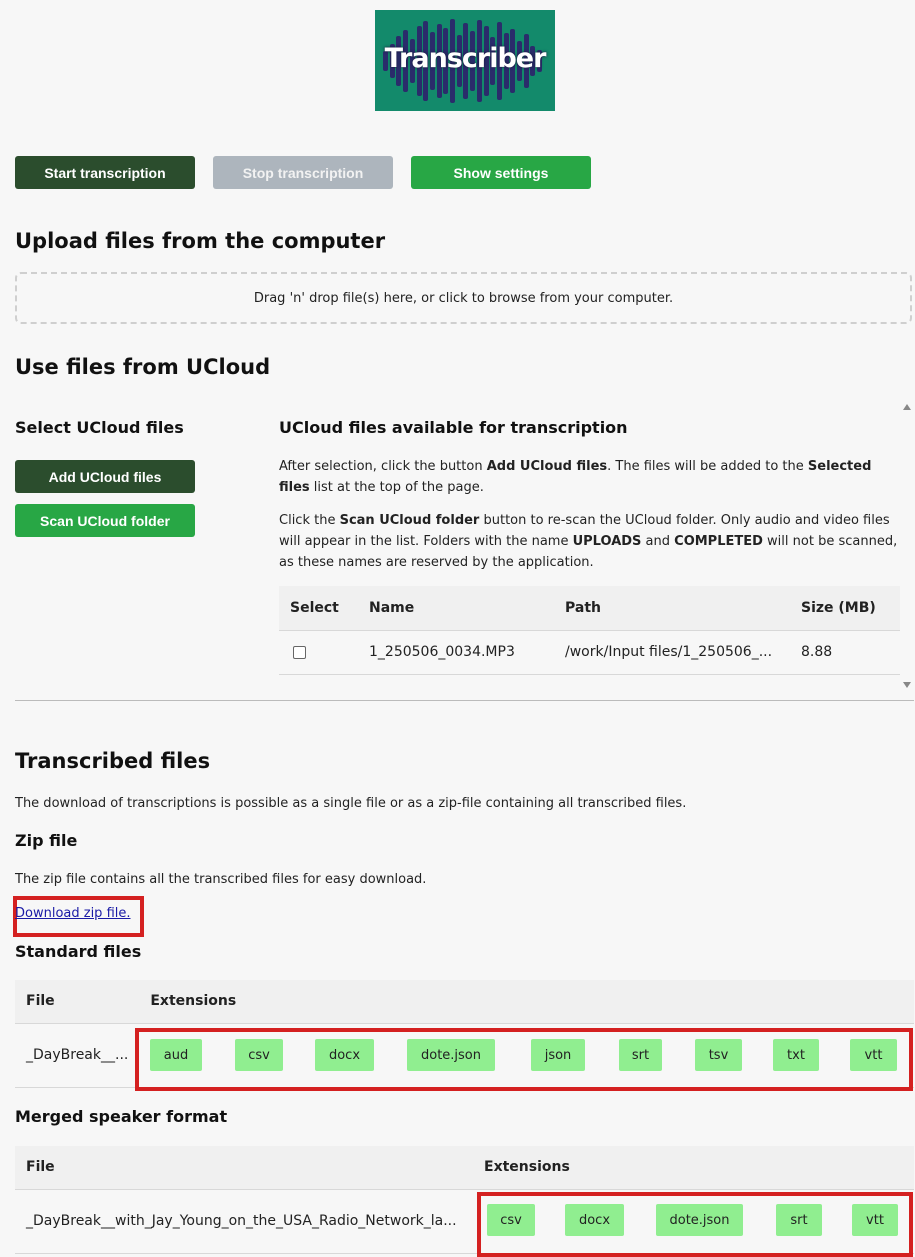 Image resolution: width=915 pixels, height=1257 pixels. I want to click on ucloud-table-header: Select Name Path Size (MB), so click(589, 608).